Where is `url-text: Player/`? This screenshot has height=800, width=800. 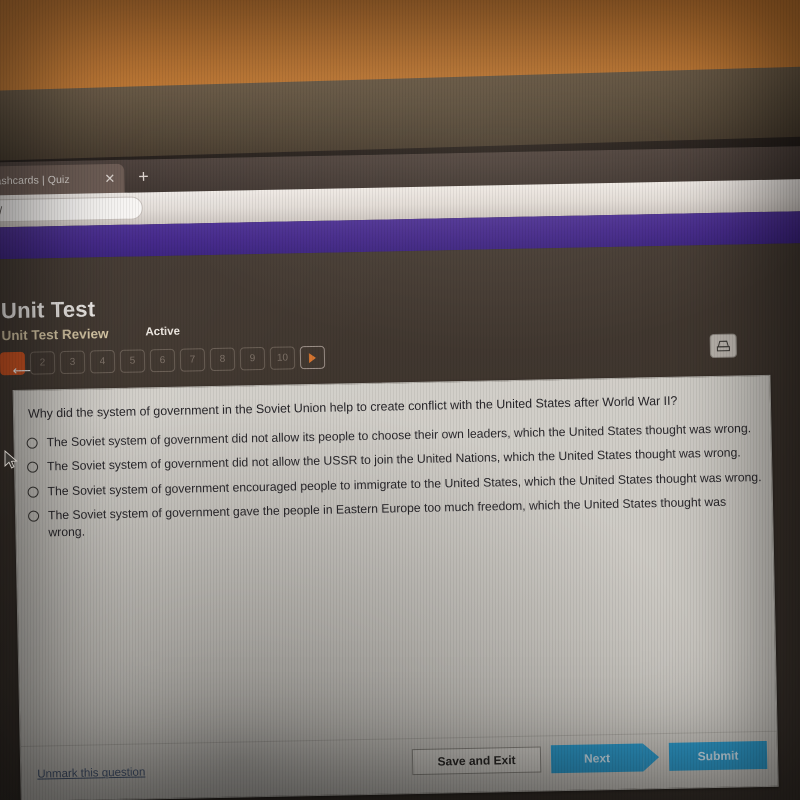 url-text: Player/ is located at coordinates (1, 211).